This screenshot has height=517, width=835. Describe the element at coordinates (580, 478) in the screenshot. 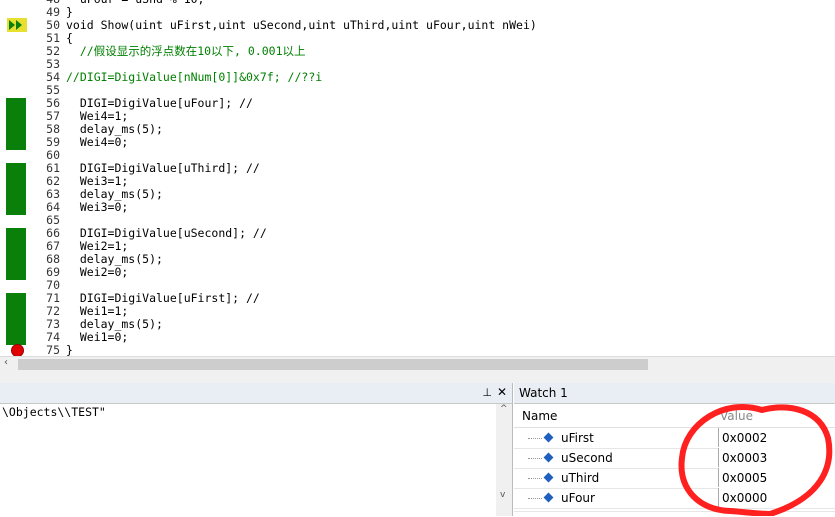

I see `watch-var-name: uThird` at that location.